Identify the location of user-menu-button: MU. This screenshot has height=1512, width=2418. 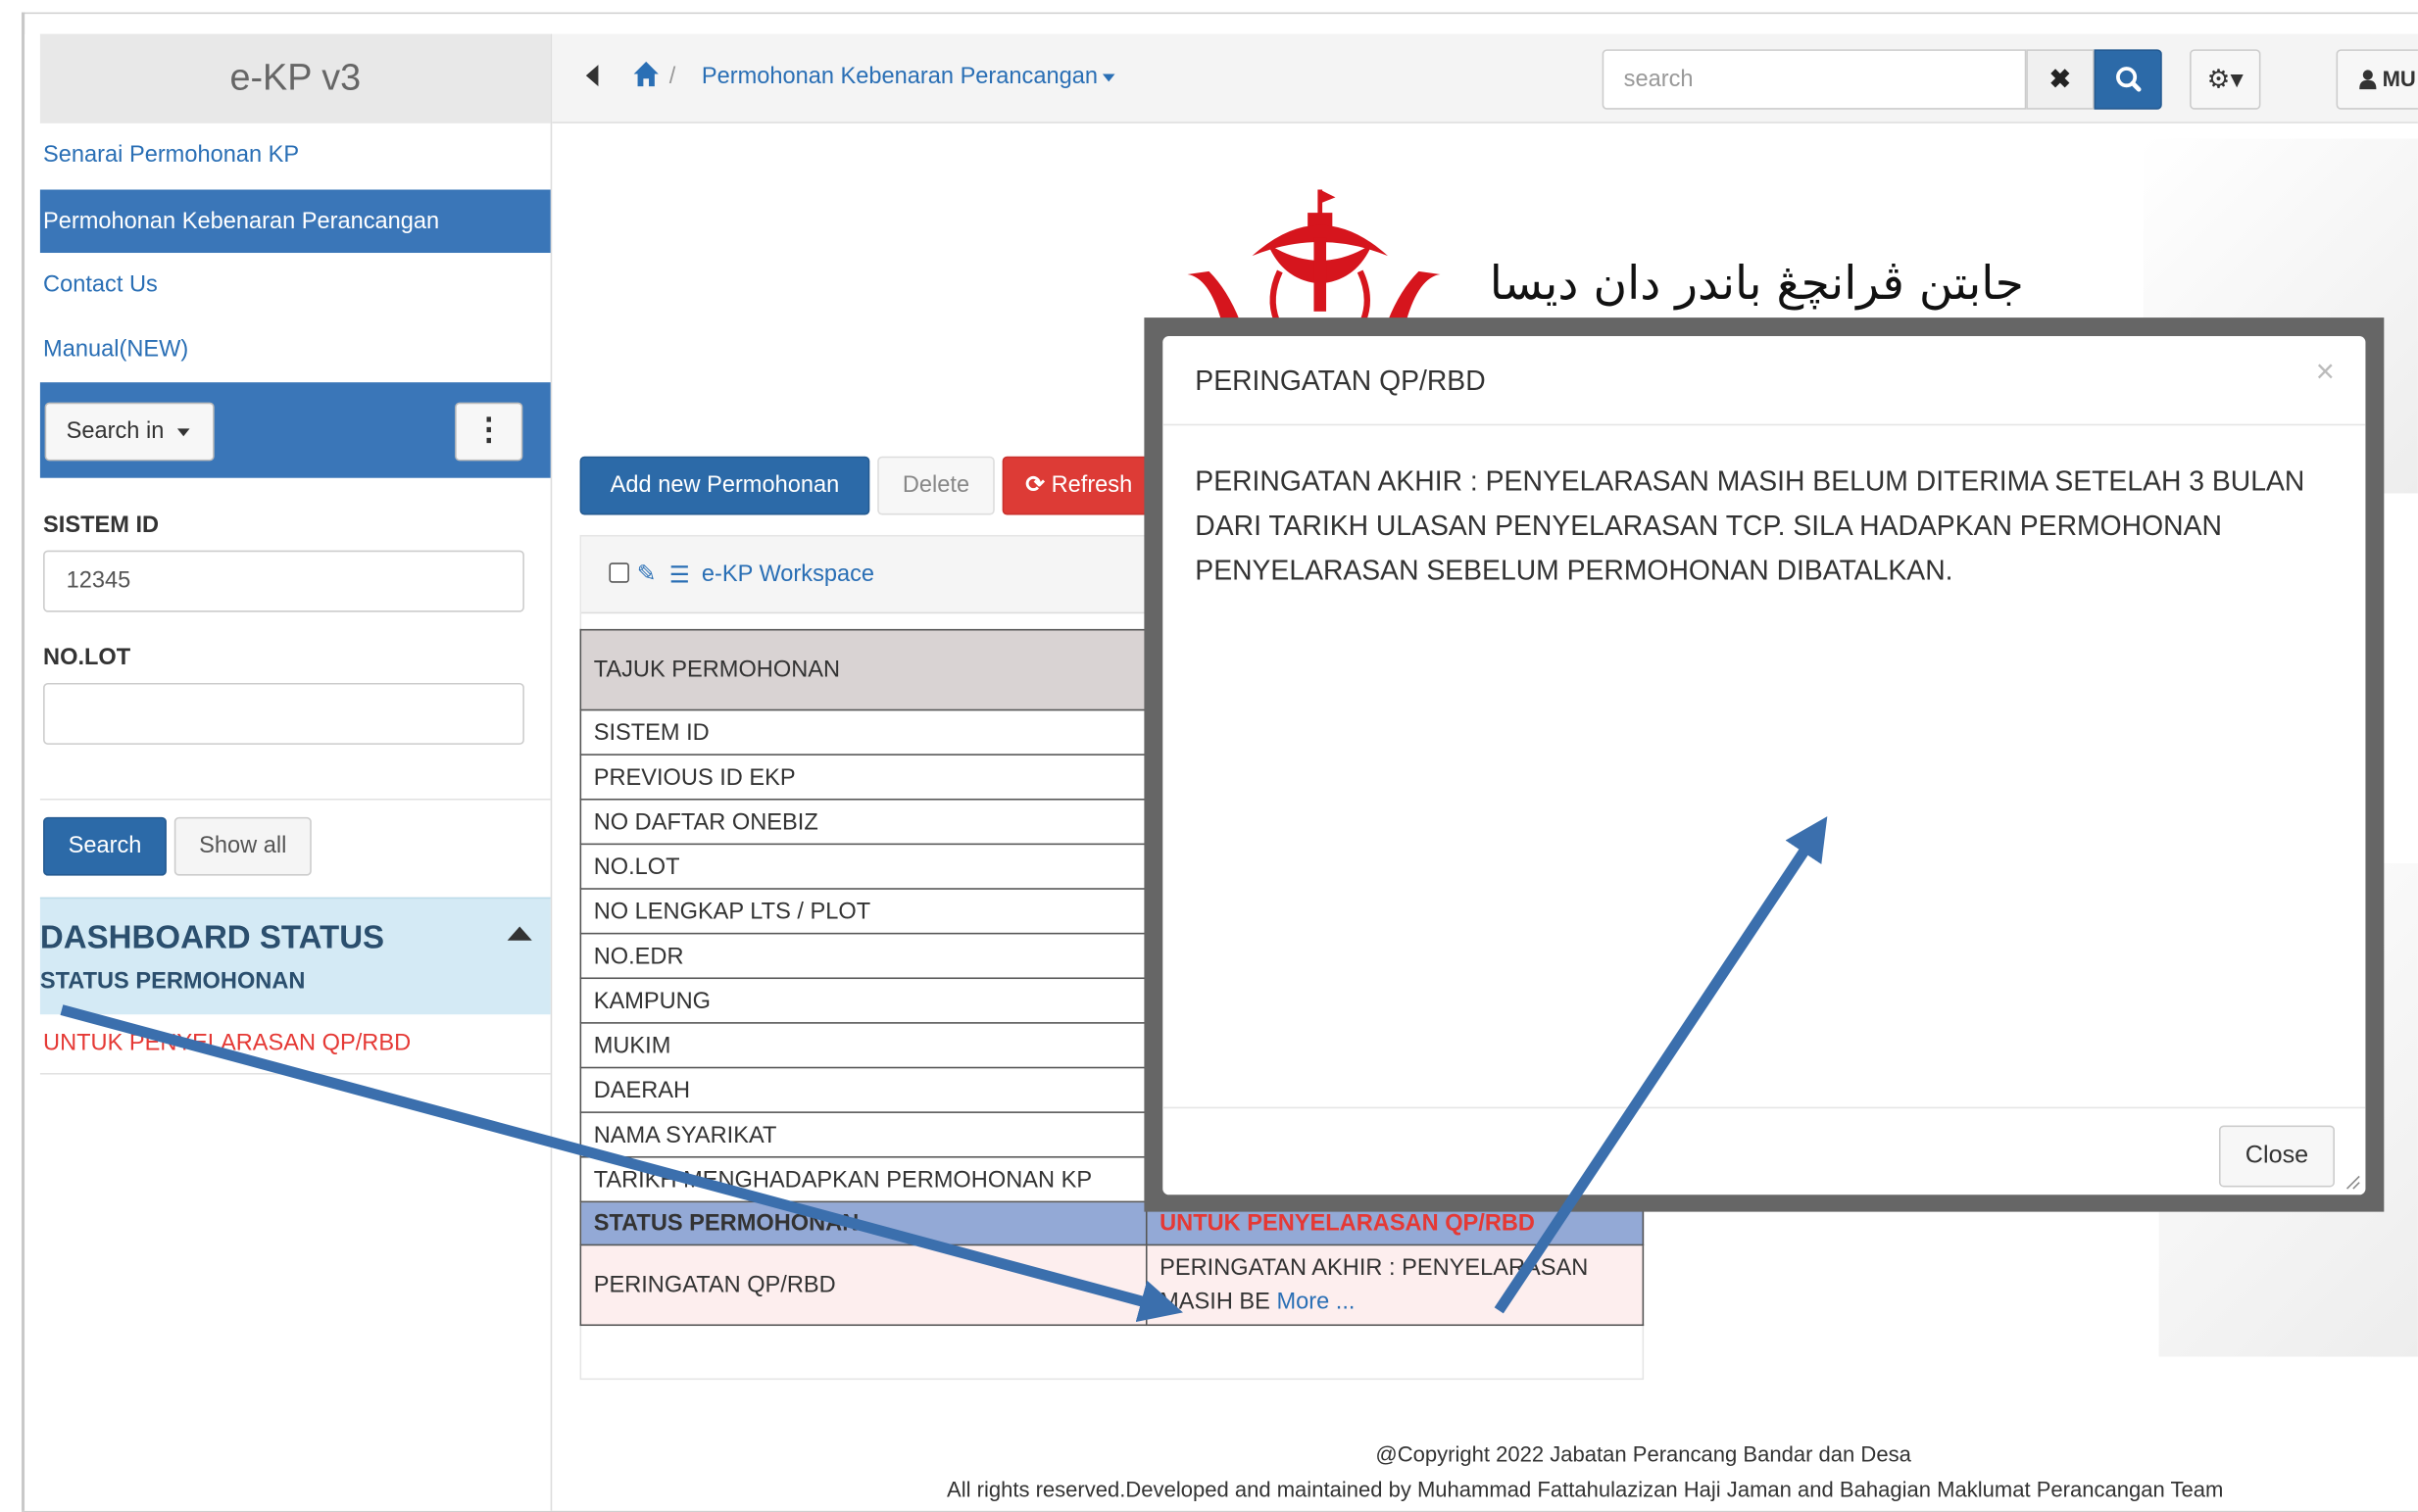
(2377, 80).